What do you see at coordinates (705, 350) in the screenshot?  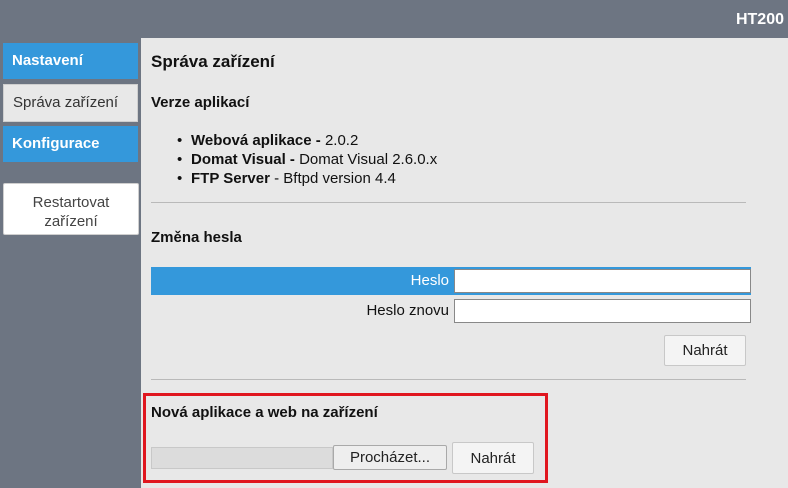 I see `password-submit-button: Nahrát` at bounding box center [705, 350].